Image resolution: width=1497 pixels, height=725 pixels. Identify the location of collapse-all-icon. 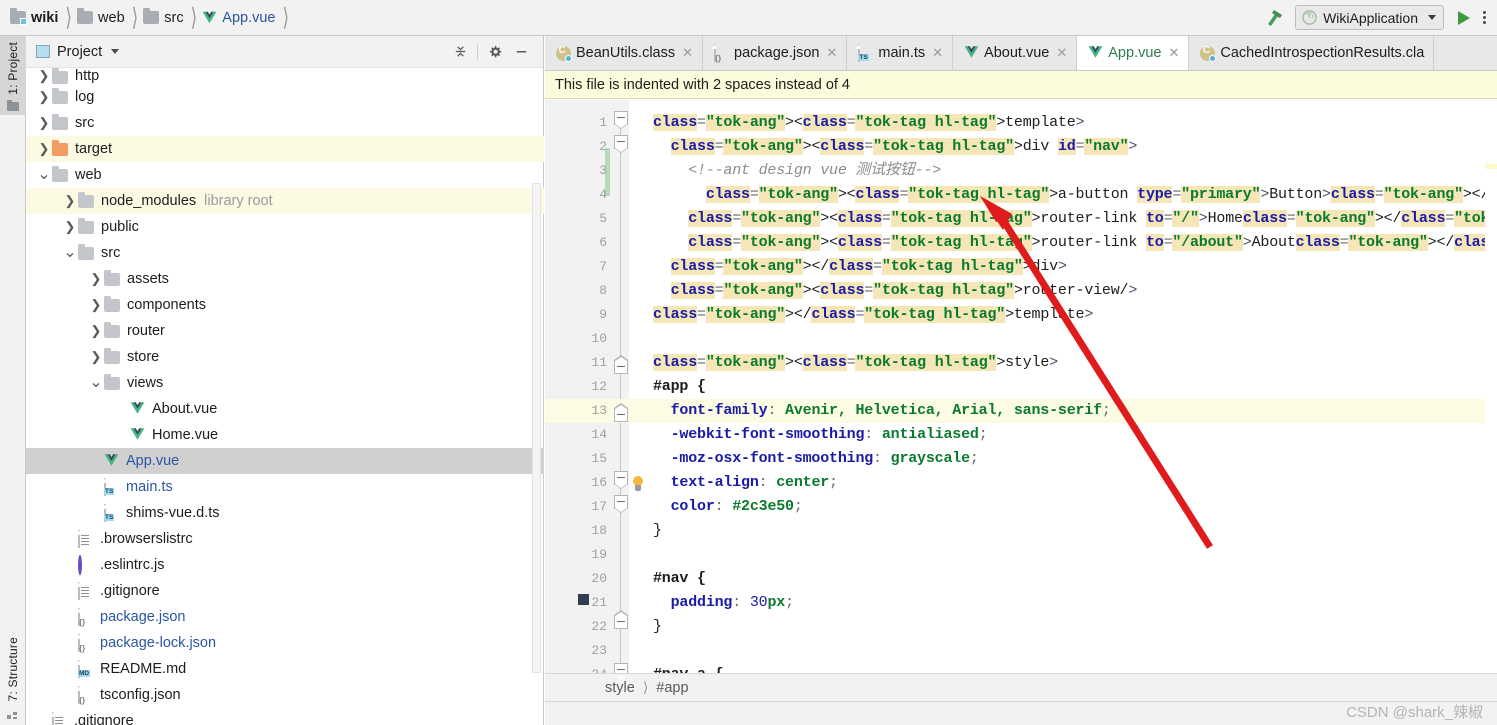
(460, 52).